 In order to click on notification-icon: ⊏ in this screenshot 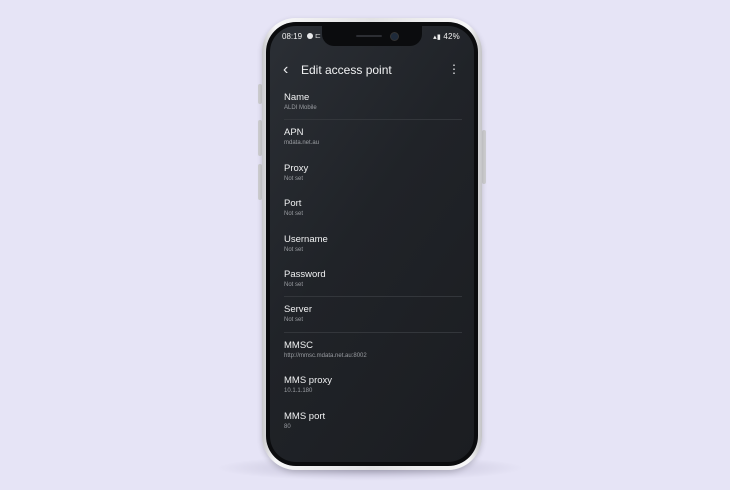, I will do `click(318, 36)`.